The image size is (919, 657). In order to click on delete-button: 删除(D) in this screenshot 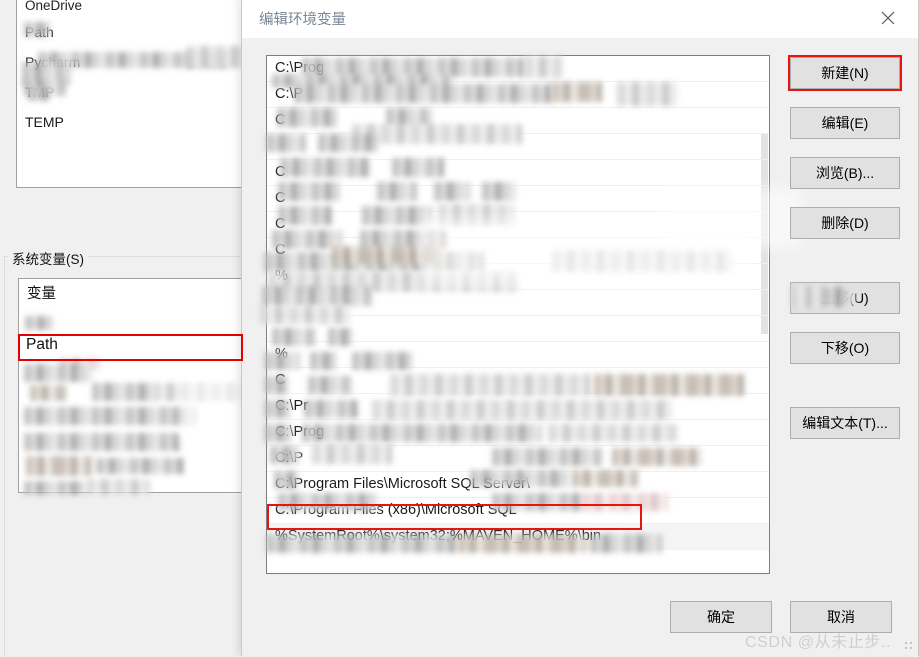, I will do `click(845, 223)`.